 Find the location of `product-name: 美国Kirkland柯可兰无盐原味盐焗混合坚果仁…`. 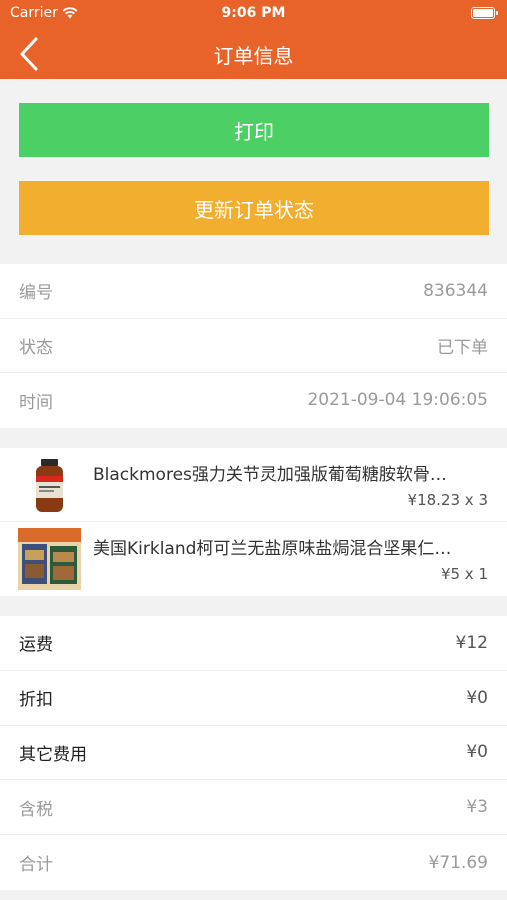

product-name: 美国Kirkland柯可兰无盐原味盐焗混合坚果仁… is located at coordinates (272, 549).